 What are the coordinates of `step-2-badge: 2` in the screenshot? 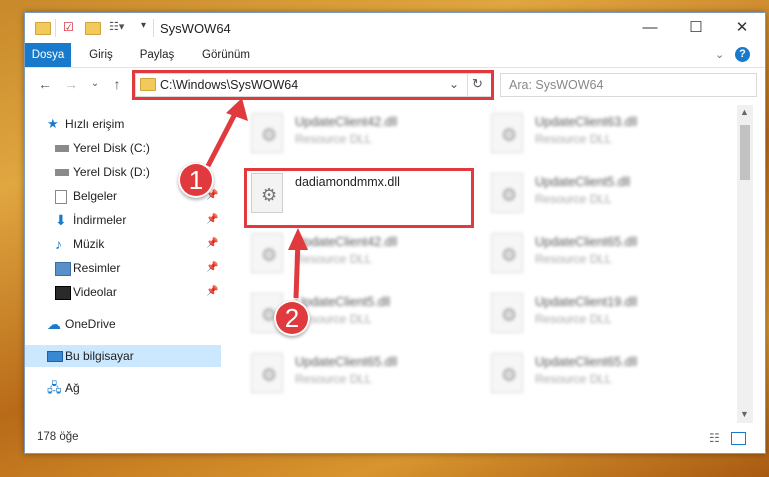 It's located at (292, 318).